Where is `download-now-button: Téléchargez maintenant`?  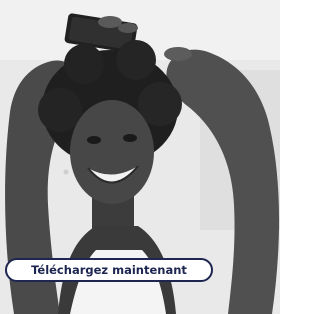
download-now-button: Téléchargez maintenant is located at coordinates (109, 270).